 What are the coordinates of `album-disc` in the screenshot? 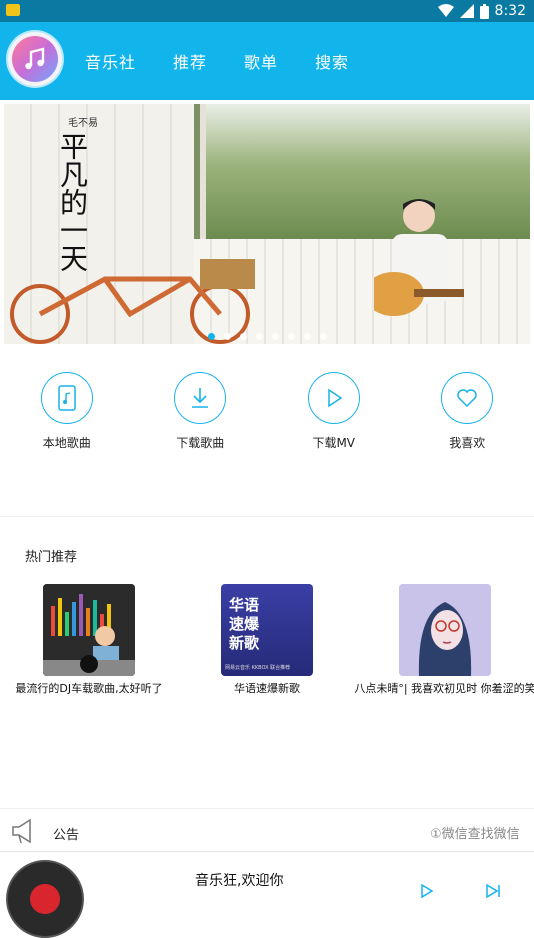 It's located at (45, 899).